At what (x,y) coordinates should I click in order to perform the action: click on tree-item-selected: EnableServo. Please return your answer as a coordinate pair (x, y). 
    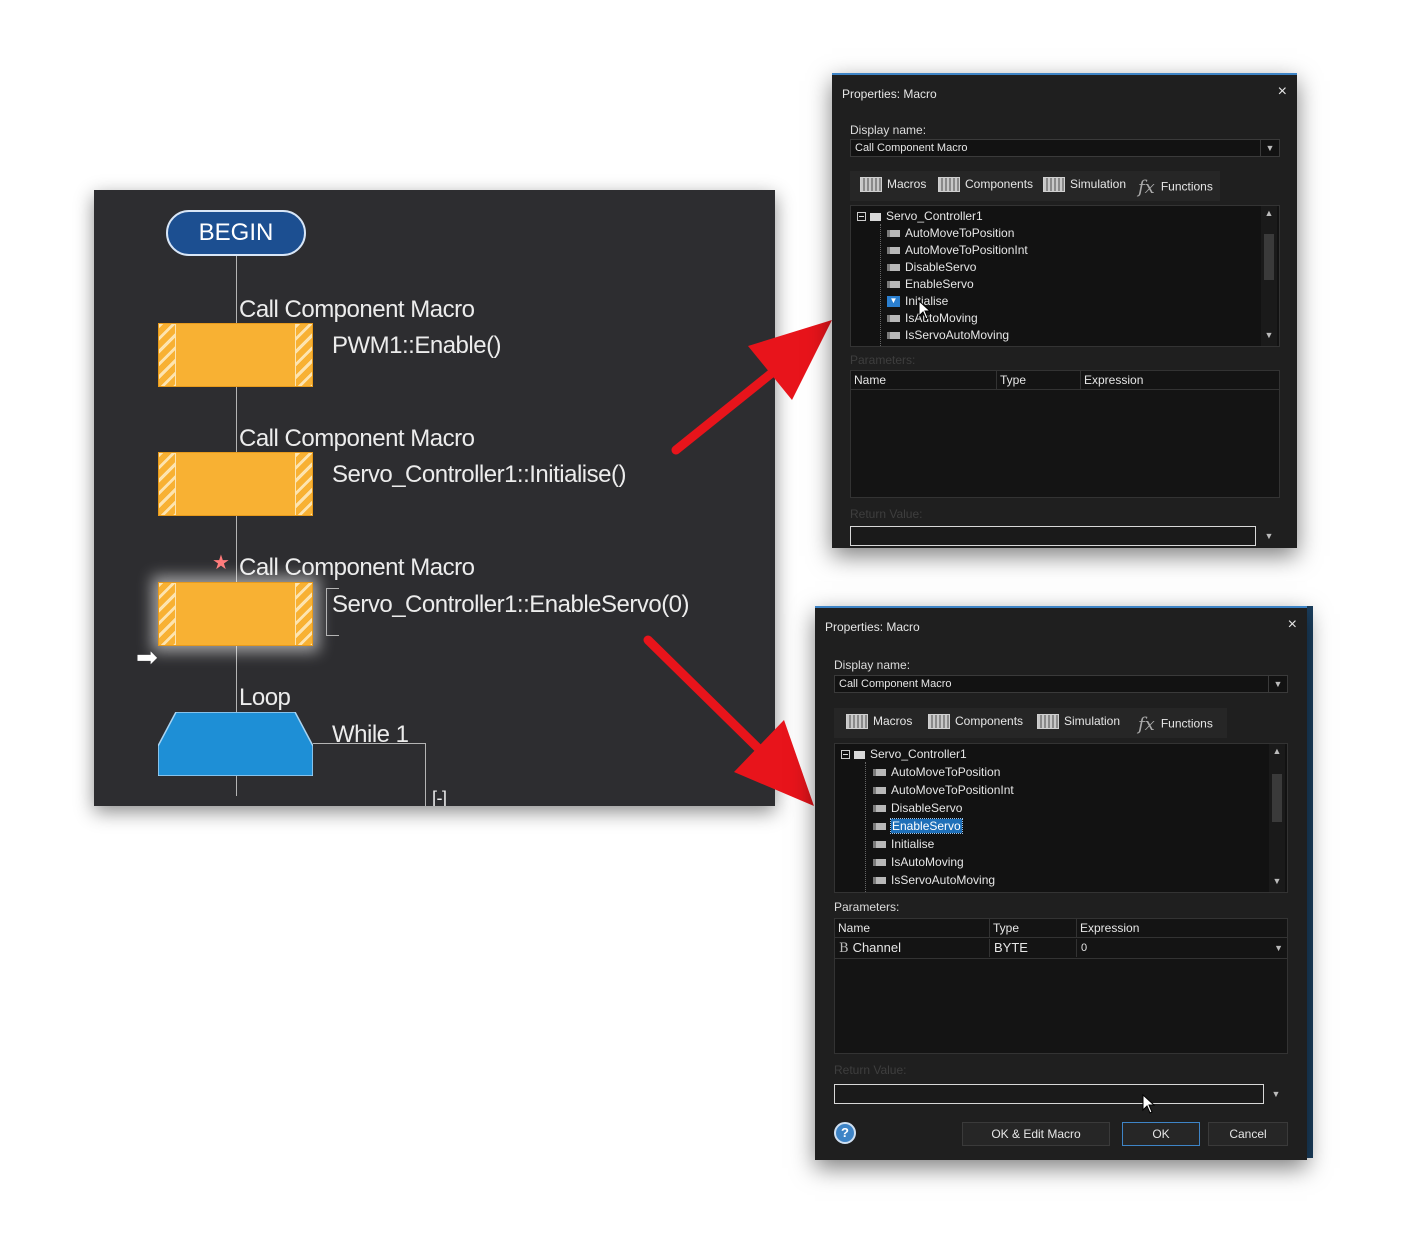
    Looking at the image, I should click on (918, 826).